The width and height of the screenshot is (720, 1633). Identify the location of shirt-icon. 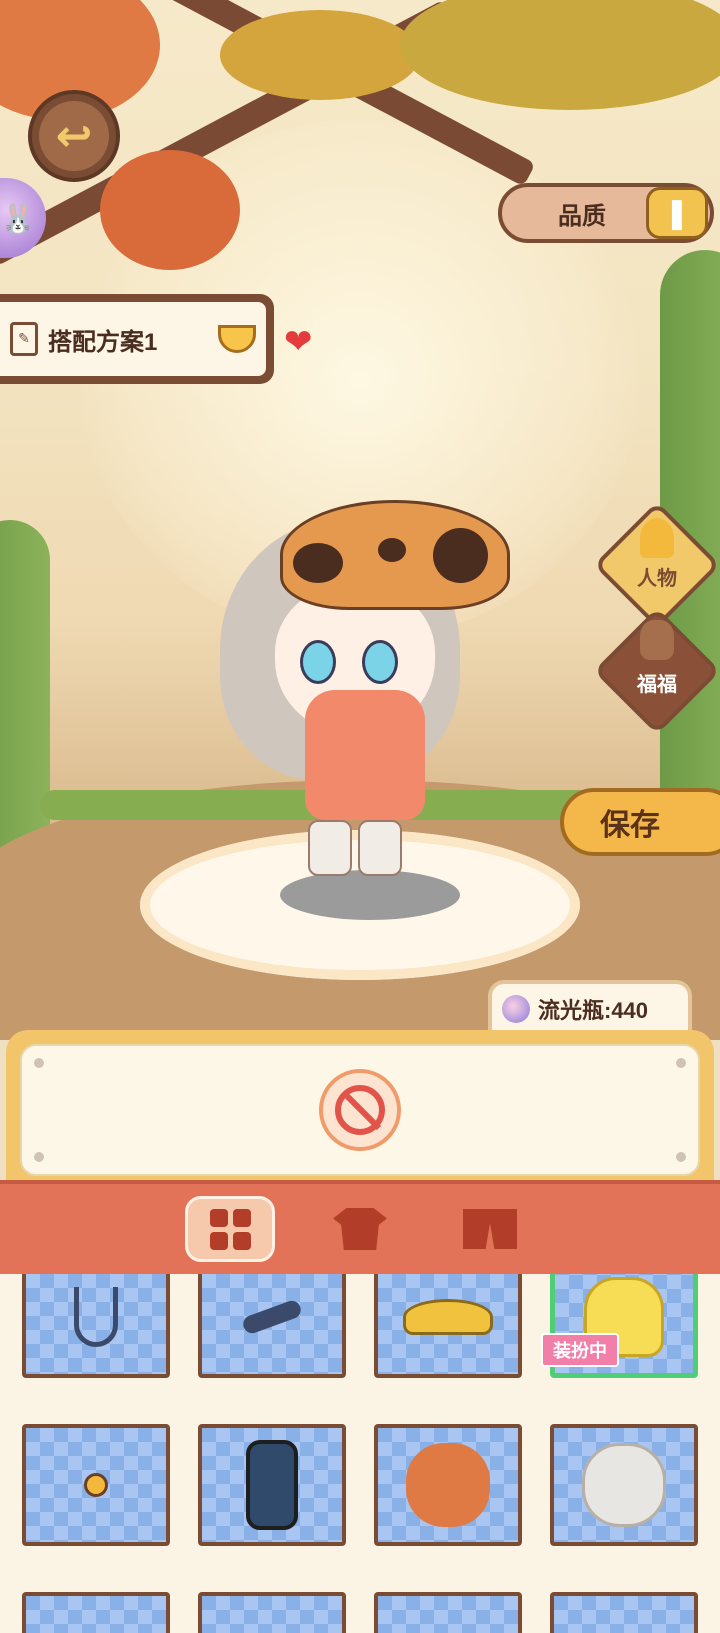
(360, 1229).